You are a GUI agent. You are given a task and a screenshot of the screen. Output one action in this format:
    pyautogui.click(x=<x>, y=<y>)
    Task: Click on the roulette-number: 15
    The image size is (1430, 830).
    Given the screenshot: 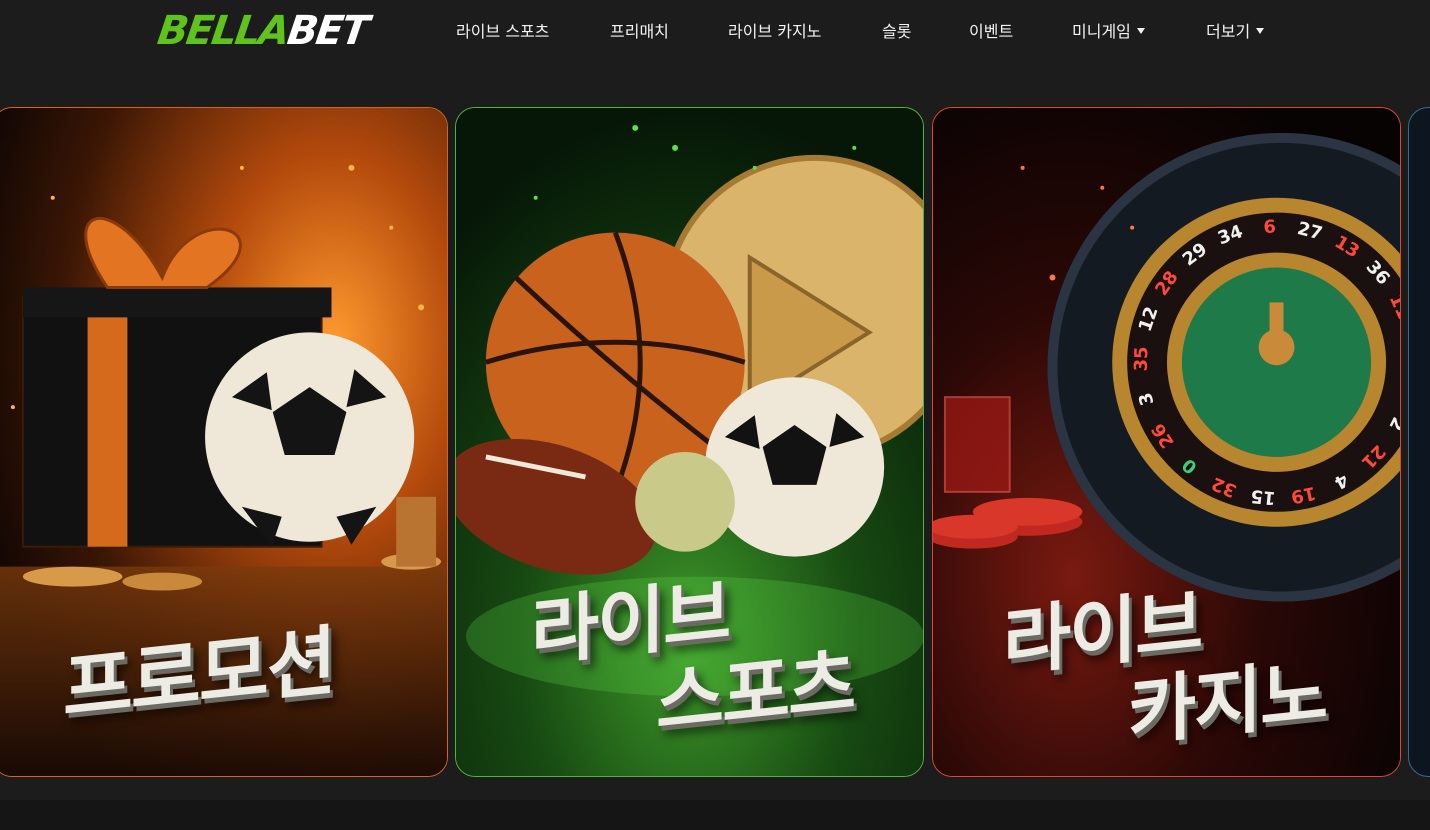 What is the action you would take?
    pyautogui.click(x=1263, y=496)
    